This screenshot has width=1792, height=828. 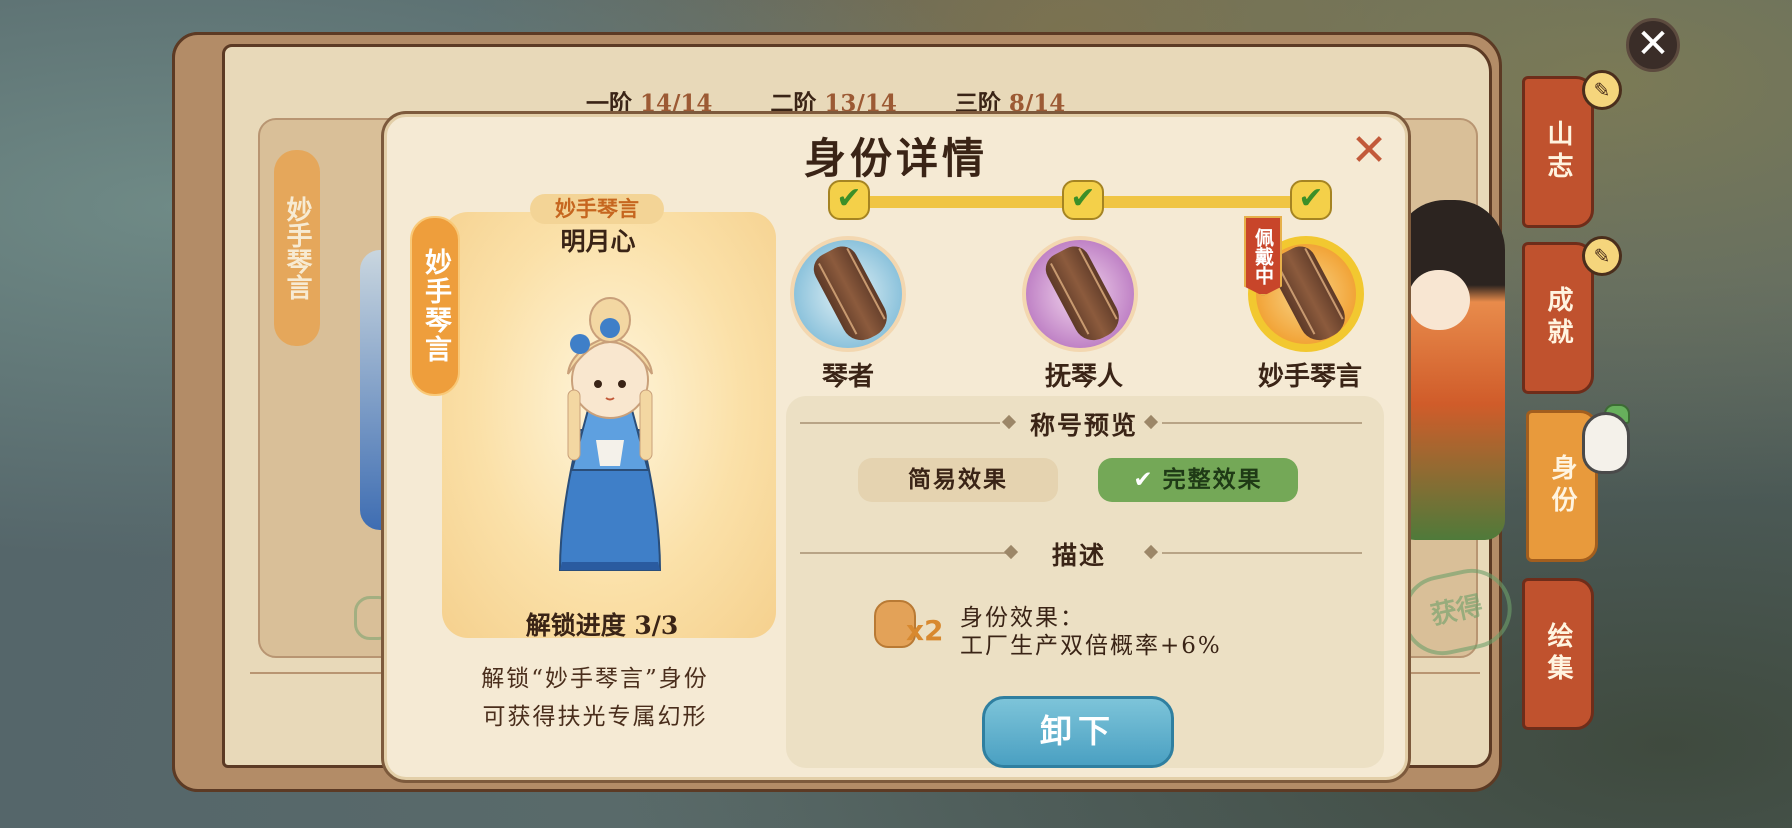 What do you see at coordinates (1450, 370) in the screenshot?
I see `background-character-right` at bounding box center [1450, 370].